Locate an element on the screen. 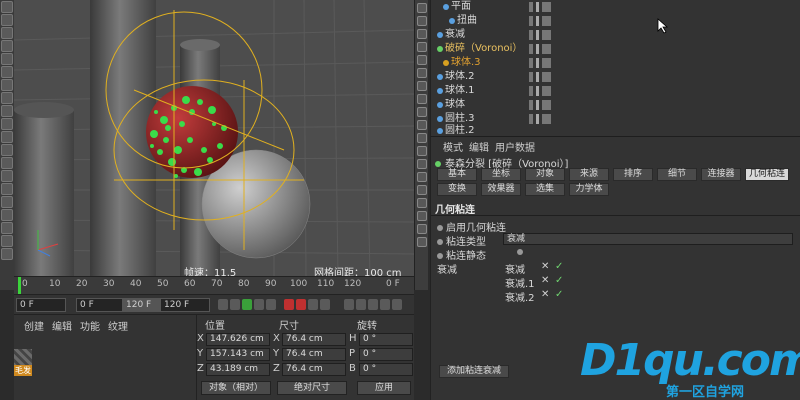 The height and width of the screenshot is (400, 800). mograph-icon is located at coordinates (422, 73).